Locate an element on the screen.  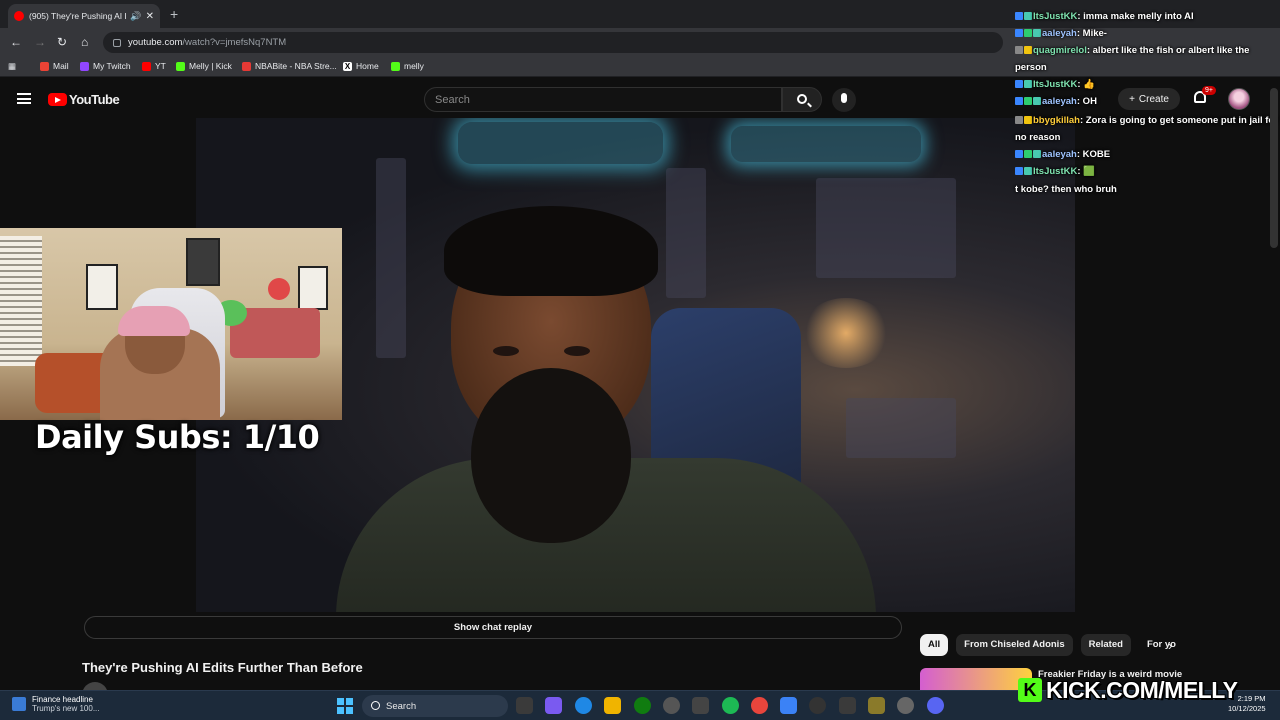
chat-message: ItsJustKK: 👍 is located at coordinates (1147, 84).